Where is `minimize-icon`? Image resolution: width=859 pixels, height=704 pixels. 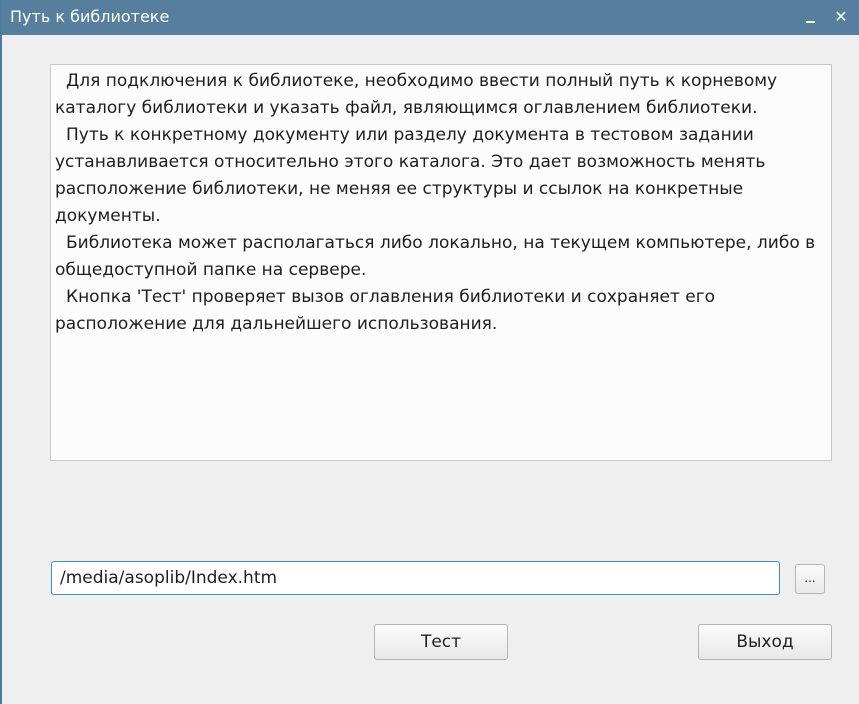
minimize-icon is located at coordinates (810, 21).